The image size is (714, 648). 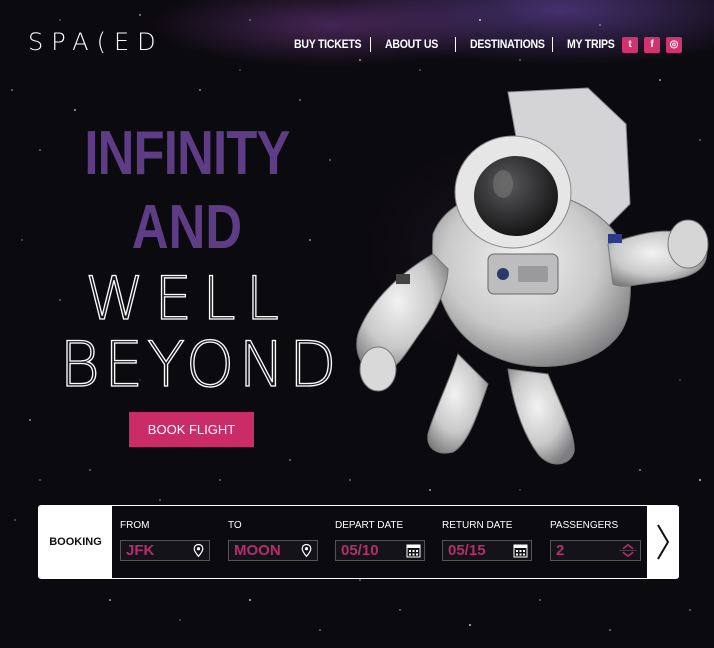 I want to click on depart-date-field: DEPART DATE, so click(x=380, y=540).